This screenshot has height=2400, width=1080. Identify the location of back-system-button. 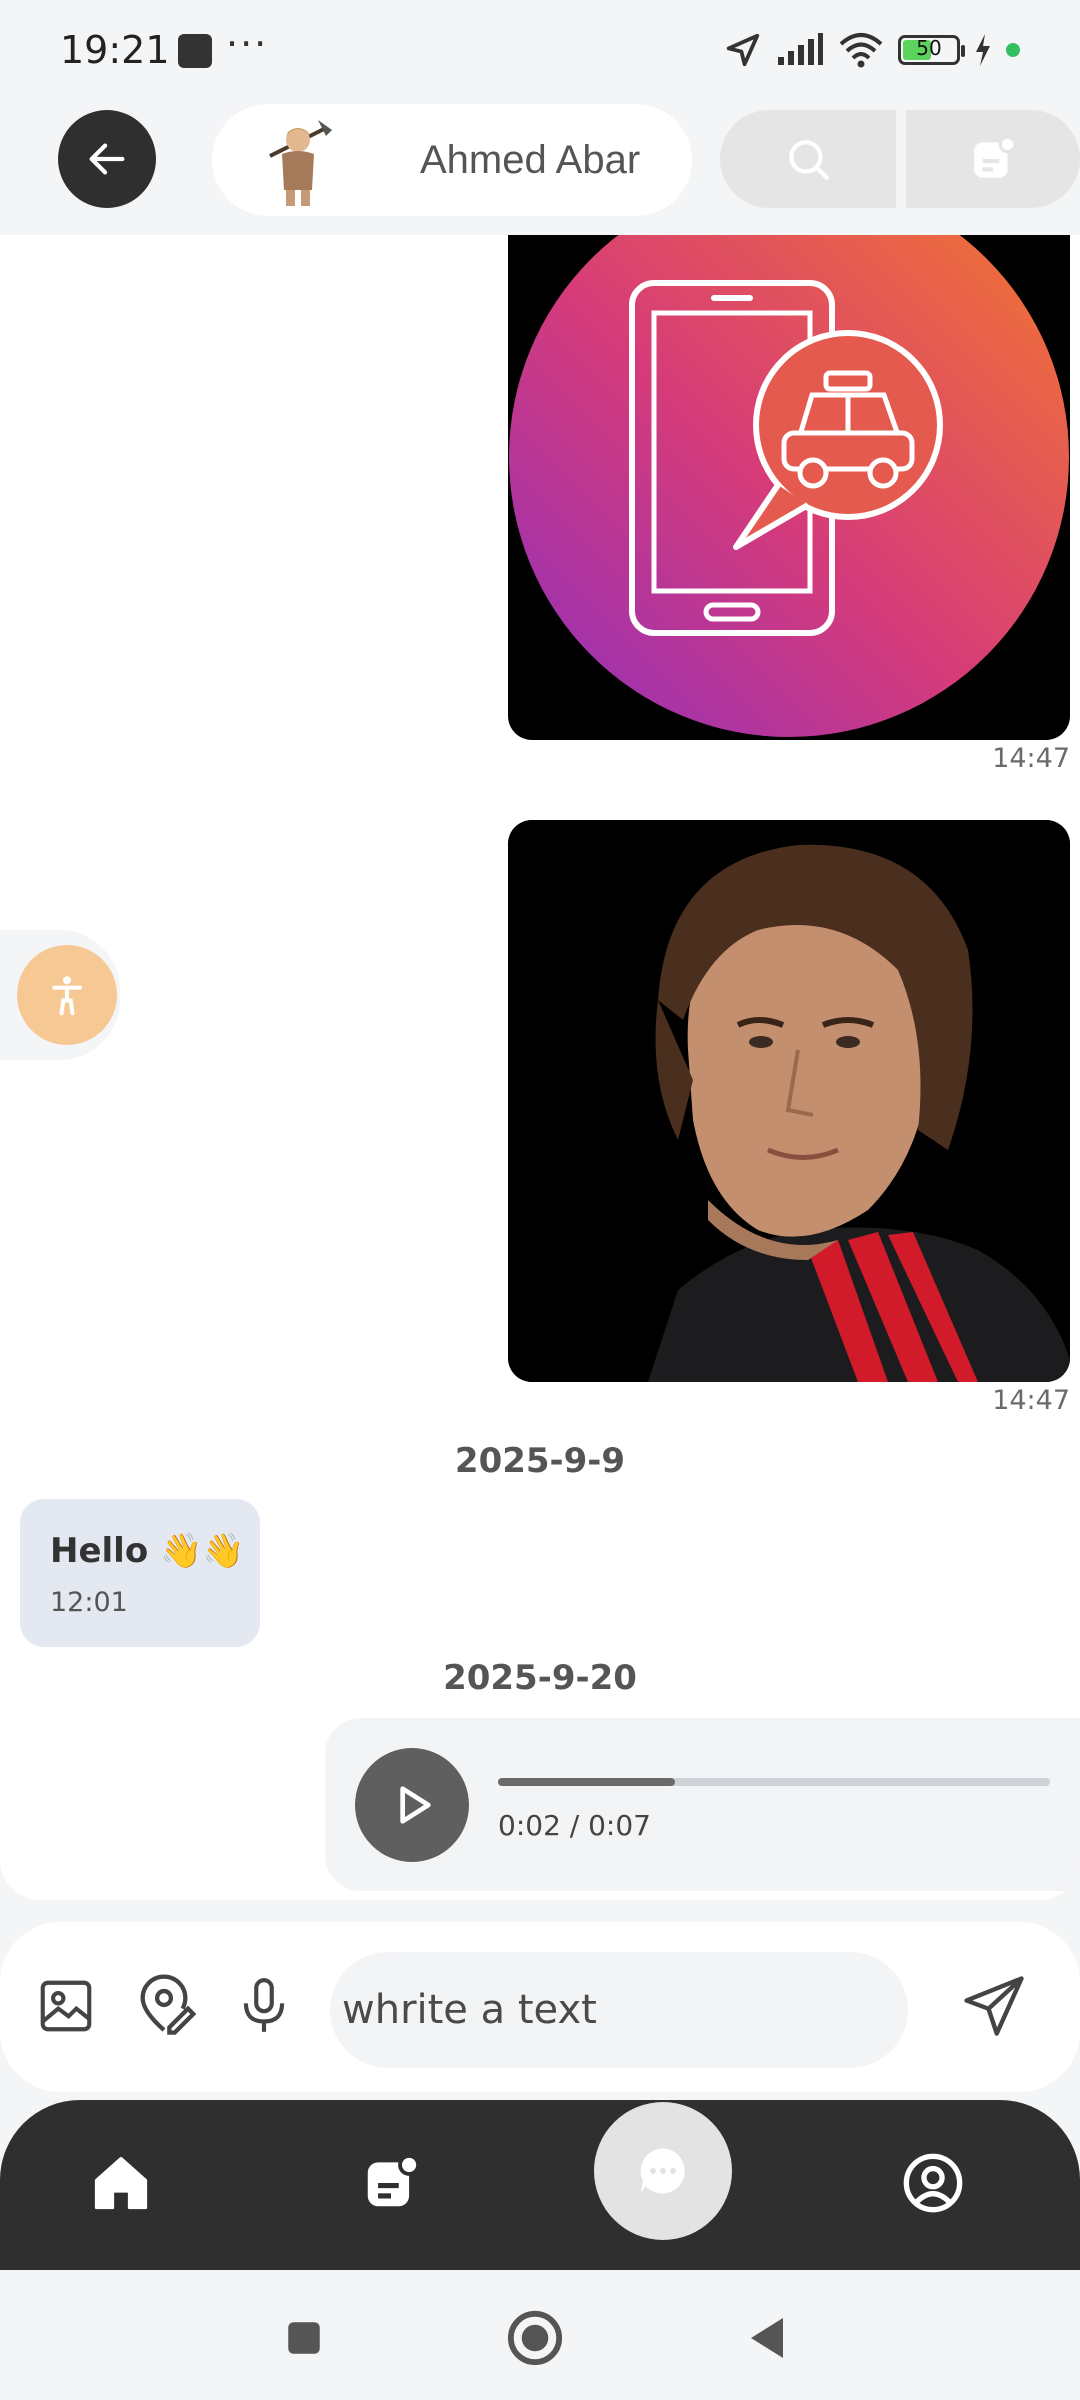
(767, 2338).